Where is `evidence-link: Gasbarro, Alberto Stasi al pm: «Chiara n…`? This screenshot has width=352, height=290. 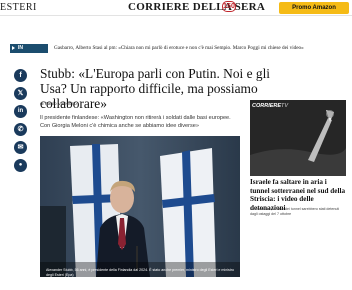
evidence-link: Gasbarro, Alberto Stasi al pm: «Chiara n… is located at coordinates (179, 48).